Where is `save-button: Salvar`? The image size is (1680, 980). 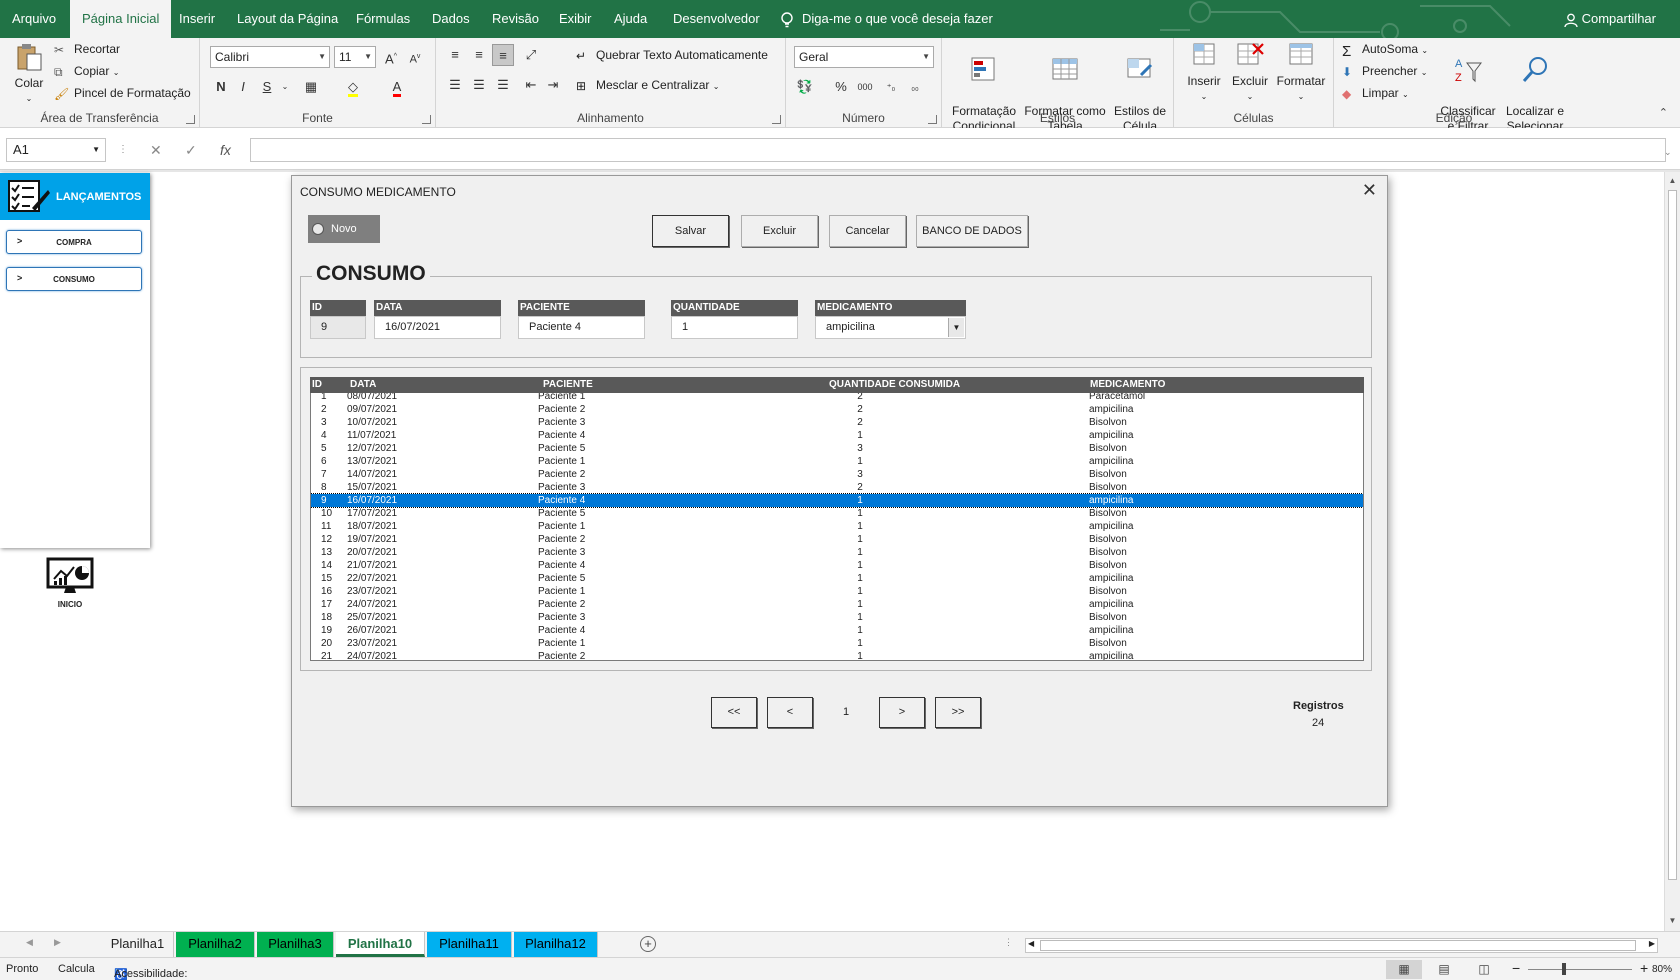 save-button: Salvar is located at coordinates (690, 231).